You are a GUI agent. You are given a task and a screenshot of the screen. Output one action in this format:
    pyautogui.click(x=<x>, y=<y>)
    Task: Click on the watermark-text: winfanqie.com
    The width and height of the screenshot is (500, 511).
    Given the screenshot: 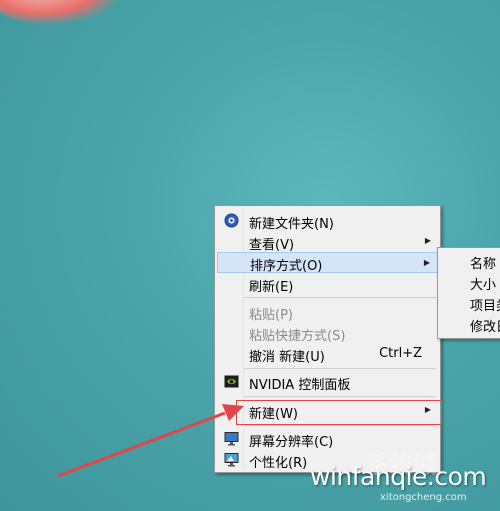 What is the action you would take?
    pyautogui.click(x=398, y=476)
    